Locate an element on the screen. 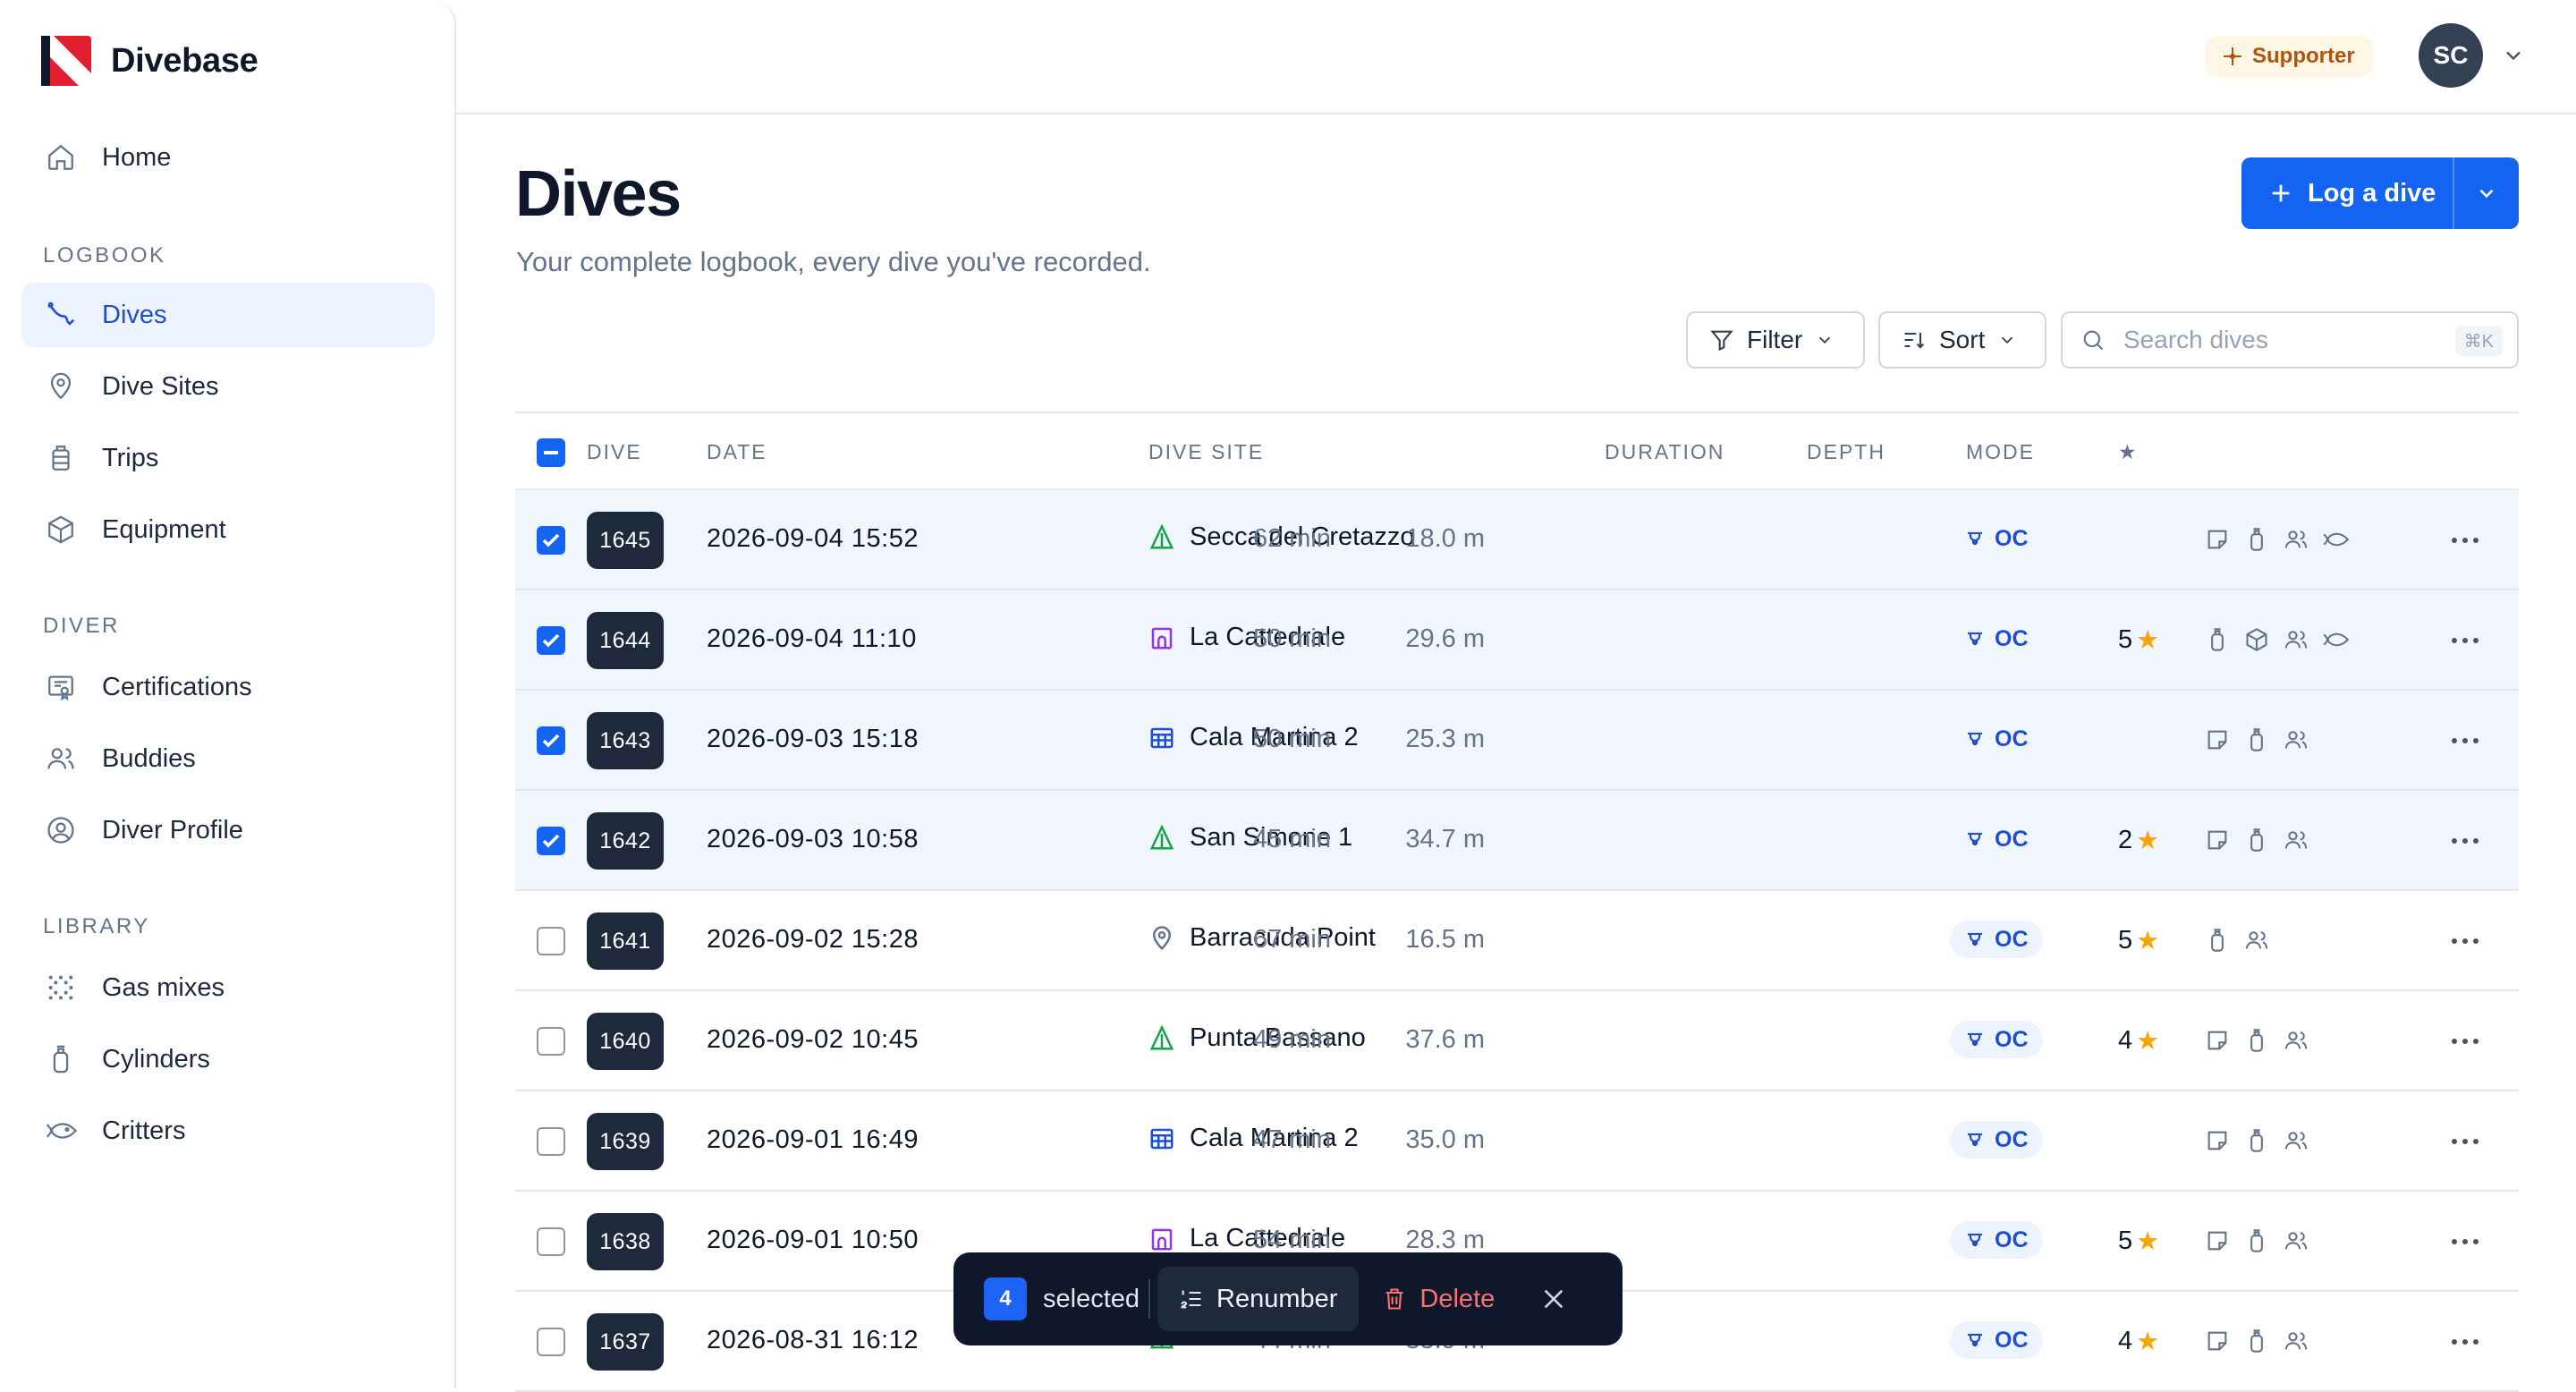 This screenshot has width=2576, height=1392. dive-depth: 25.3 m is located at coordinates (1445, 739).